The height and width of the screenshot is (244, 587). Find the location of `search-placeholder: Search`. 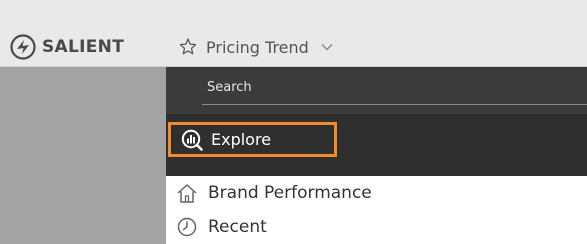

search-placeholder: Search is located at coordinates (229, 87).